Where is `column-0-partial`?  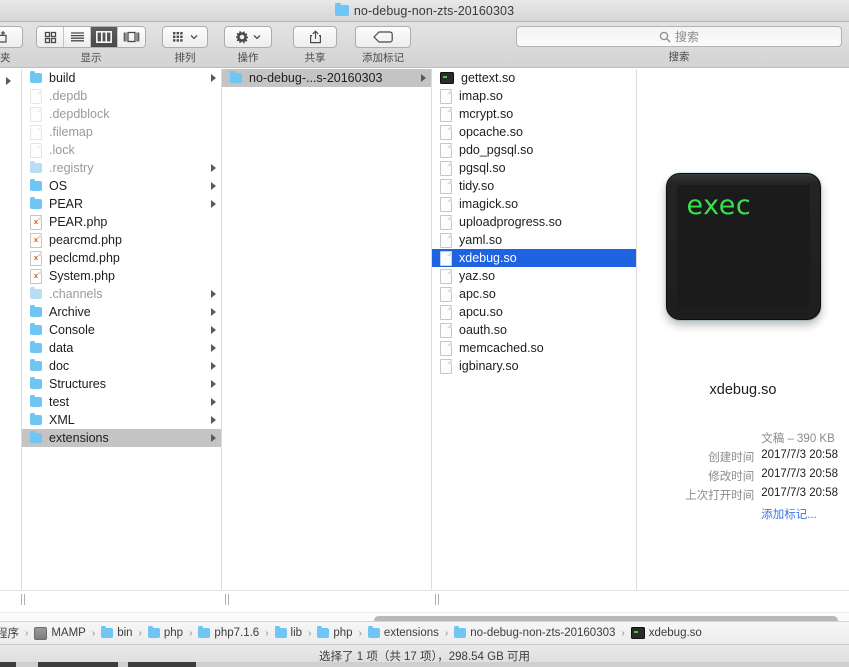
column-0-partial is located at coordinates (11, 329).